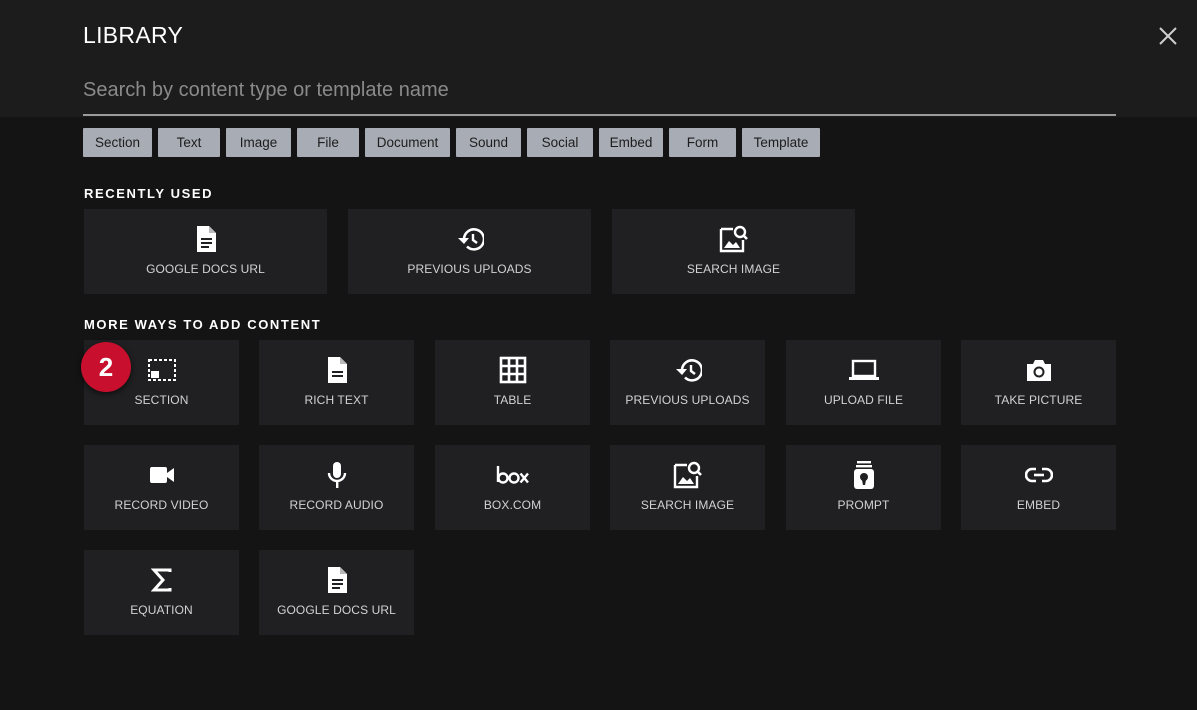  I want to click on filter-chip-image: Image, so click(258, 142).